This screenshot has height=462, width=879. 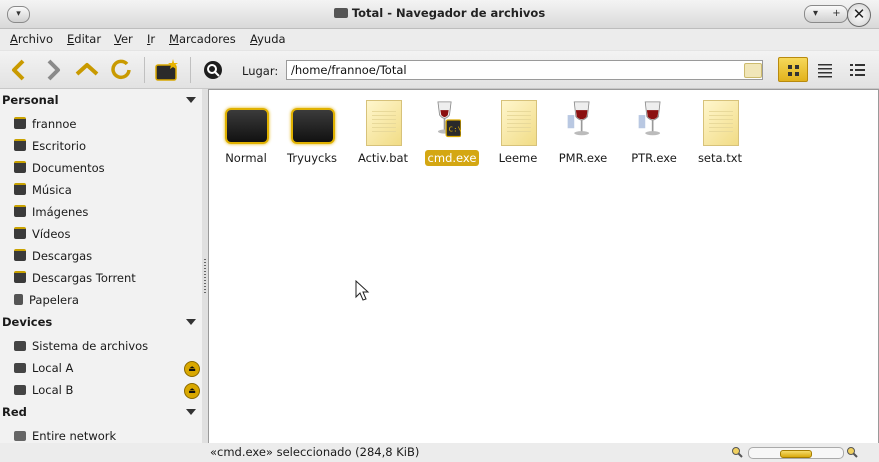 What do you see at coordinates (20, 255) in the screenshot?
I see `downloads-folder-icon` at bounding box center [20, 255].